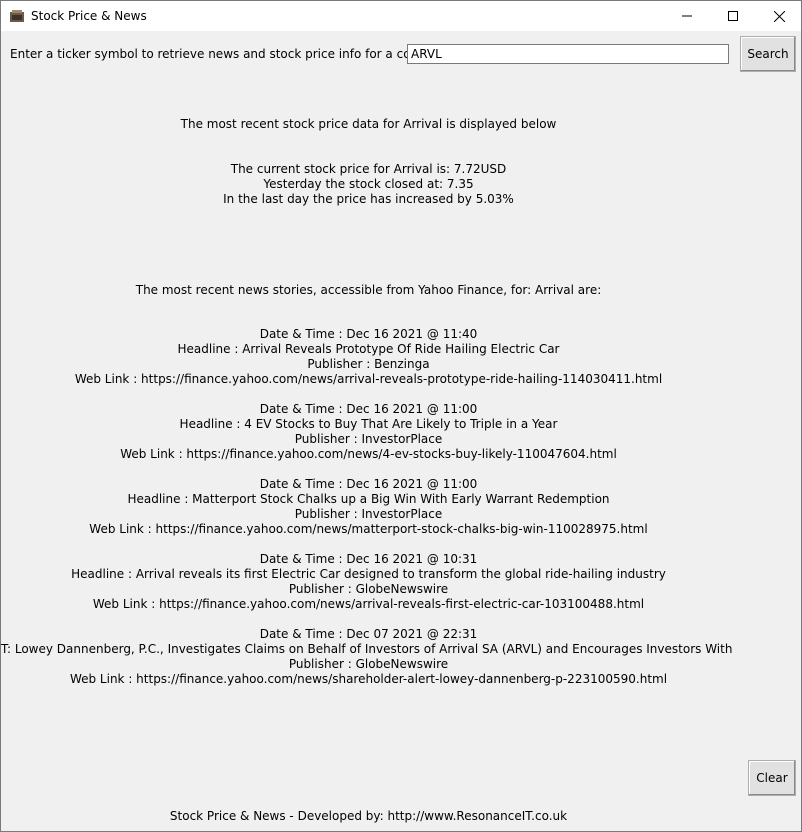  Describe the element at coordinates (568, 54) in the screenshot. I see `ticker-input` at that location.